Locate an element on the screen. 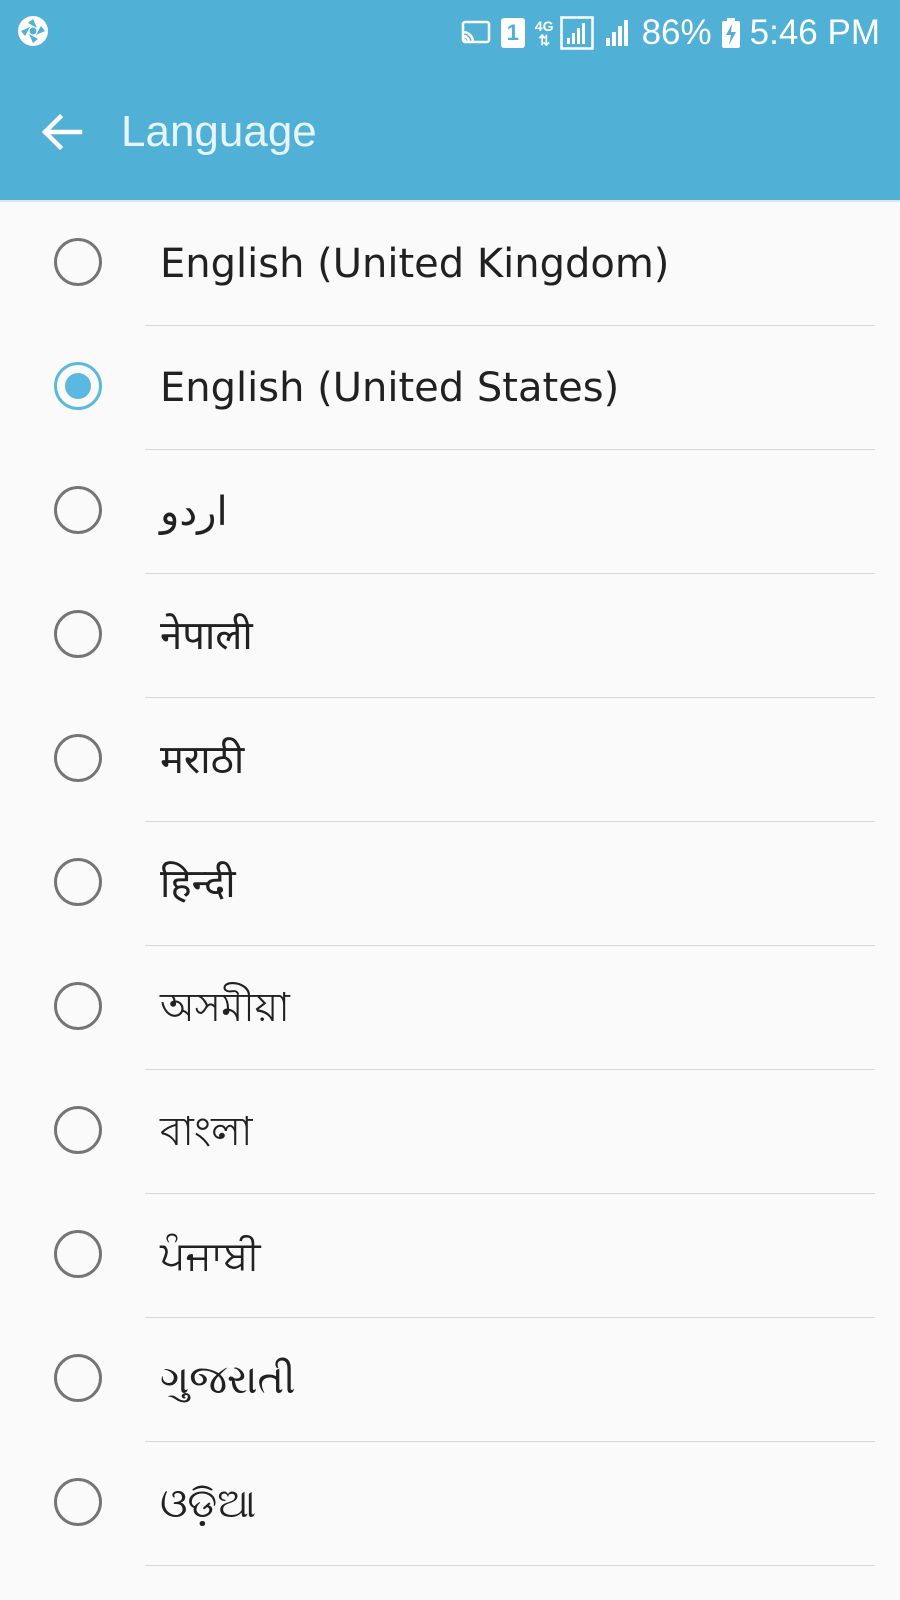  camera-aperture-icon is located at coordinates (33, 31).